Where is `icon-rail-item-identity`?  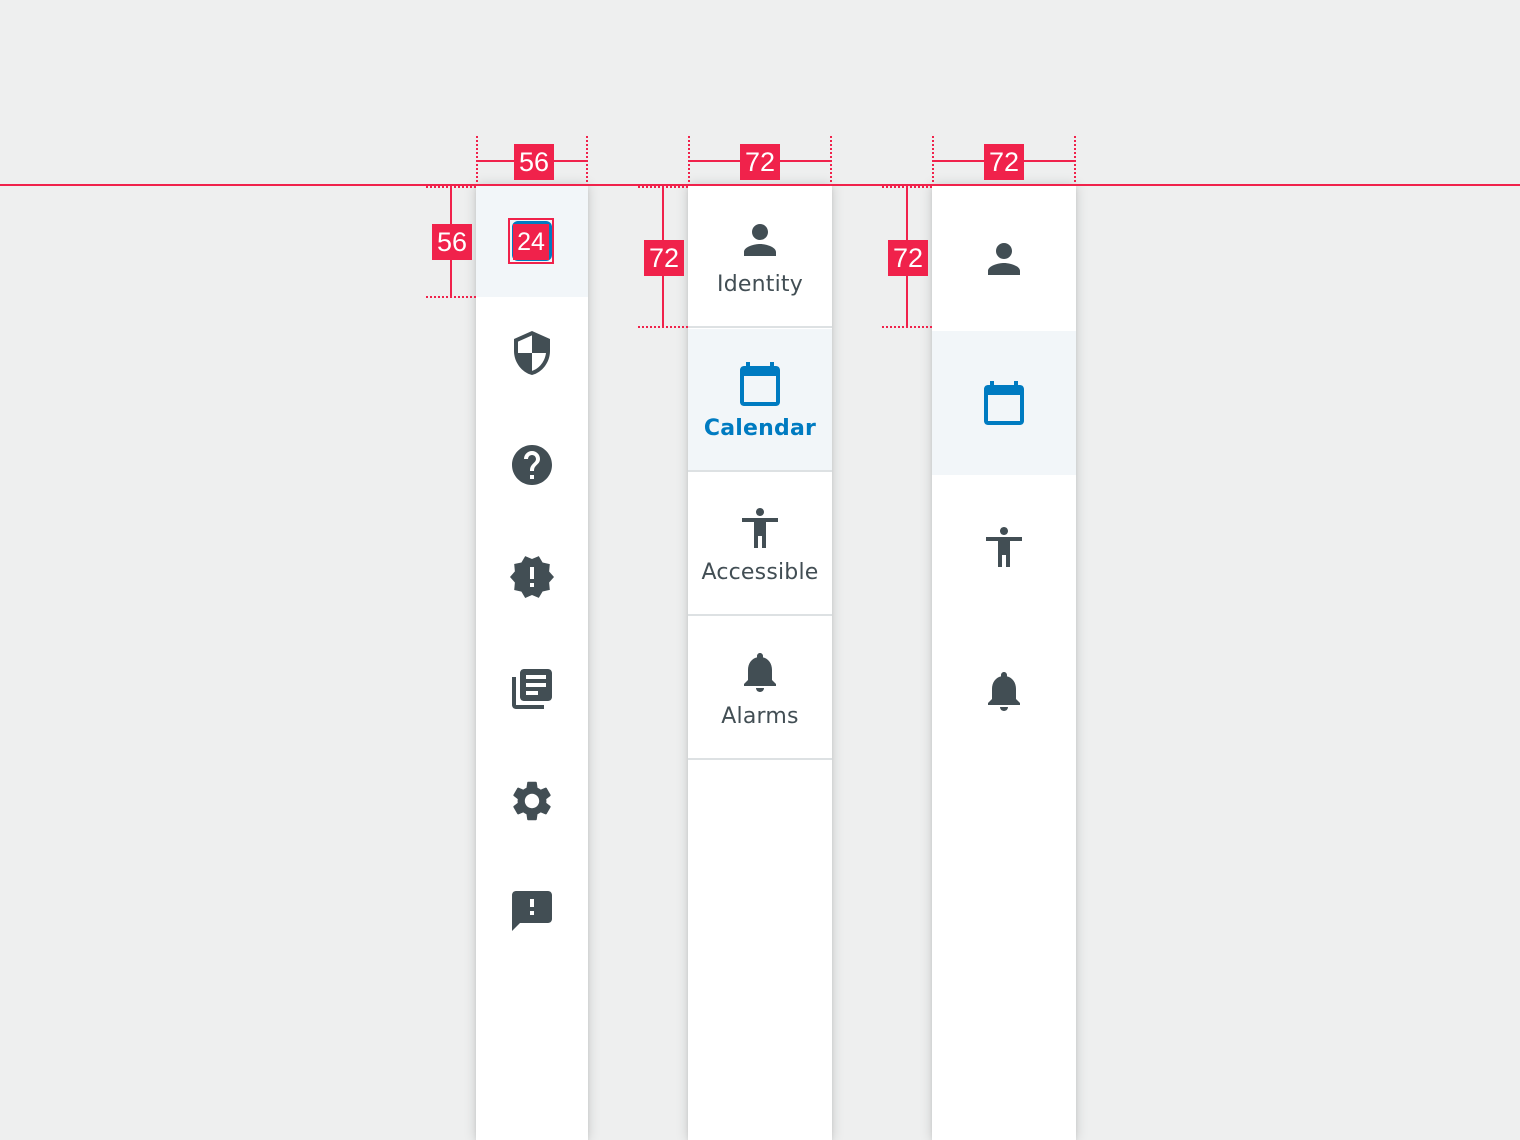 icon-rail-item-identity is located at coordinates (1004, 259).